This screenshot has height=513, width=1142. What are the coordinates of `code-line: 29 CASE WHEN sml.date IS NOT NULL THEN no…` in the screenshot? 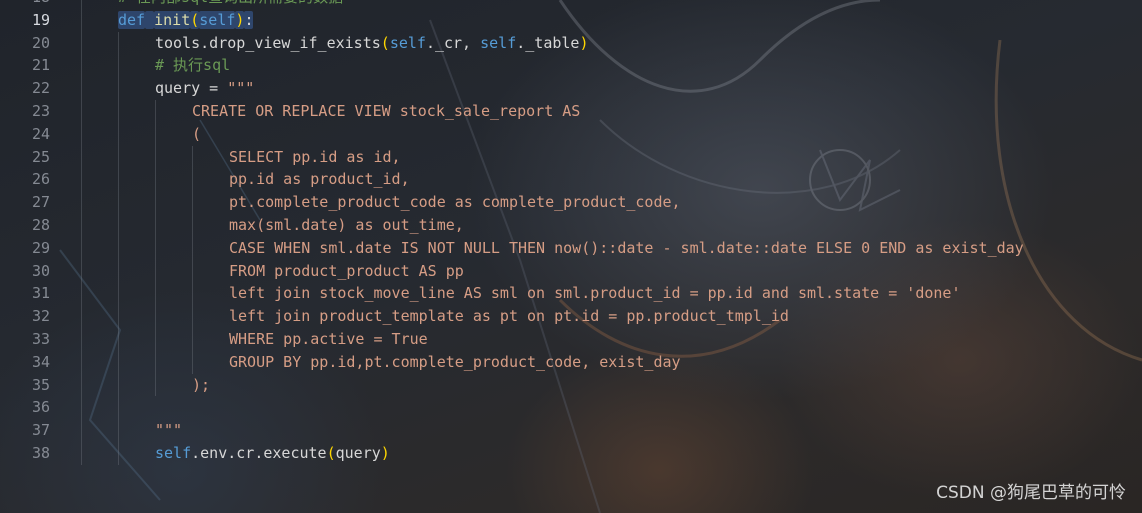 It's located at (571, 248).